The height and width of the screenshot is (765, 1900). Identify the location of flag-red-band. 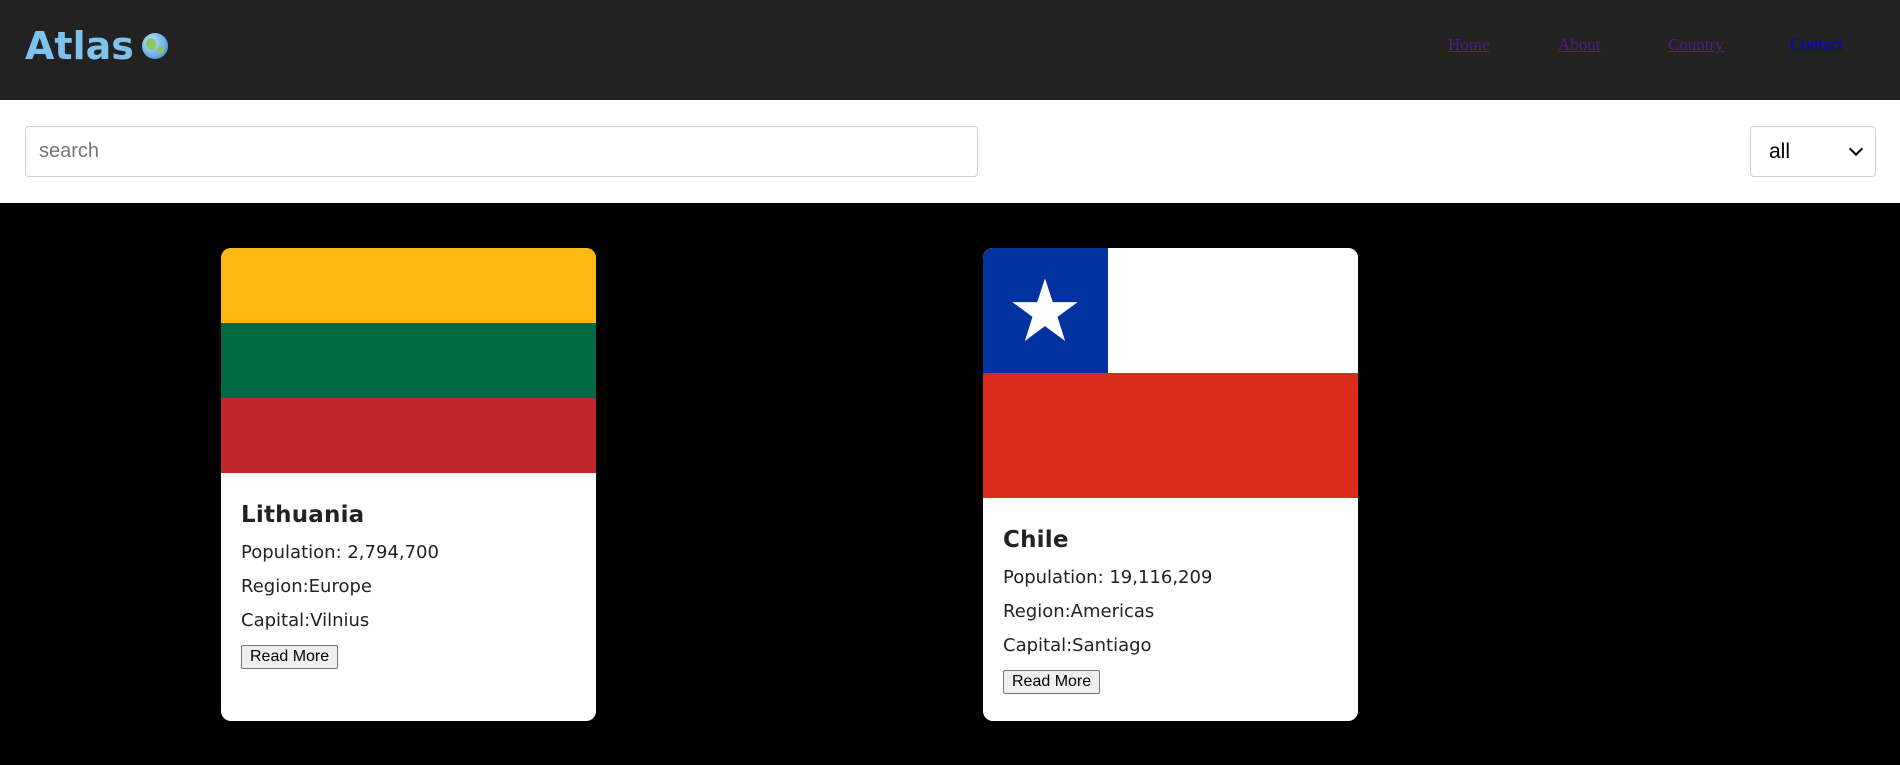
(1170, 435).